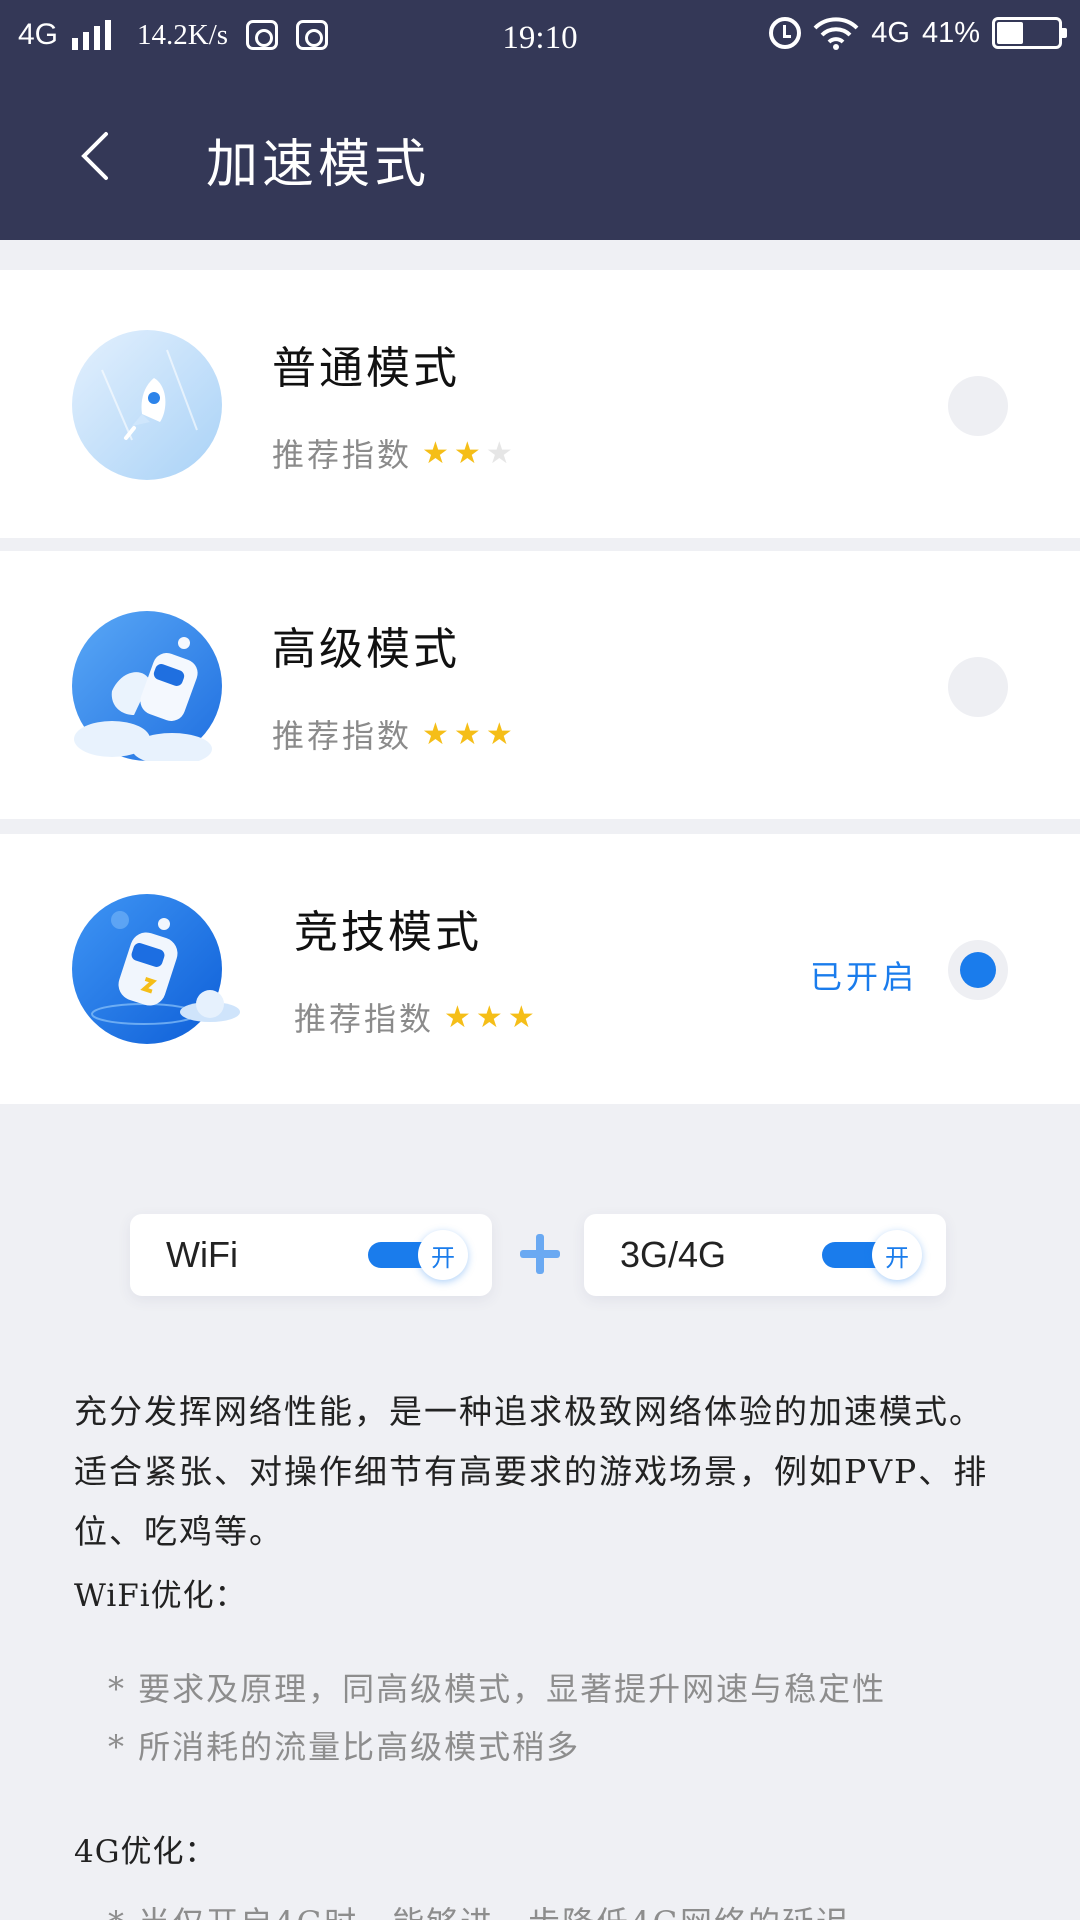 This screenshot has height=1920, width=1080. Describe the element at coordinates (318, 165) in the screenshot. I see `page-title: 加速模式` at that location.